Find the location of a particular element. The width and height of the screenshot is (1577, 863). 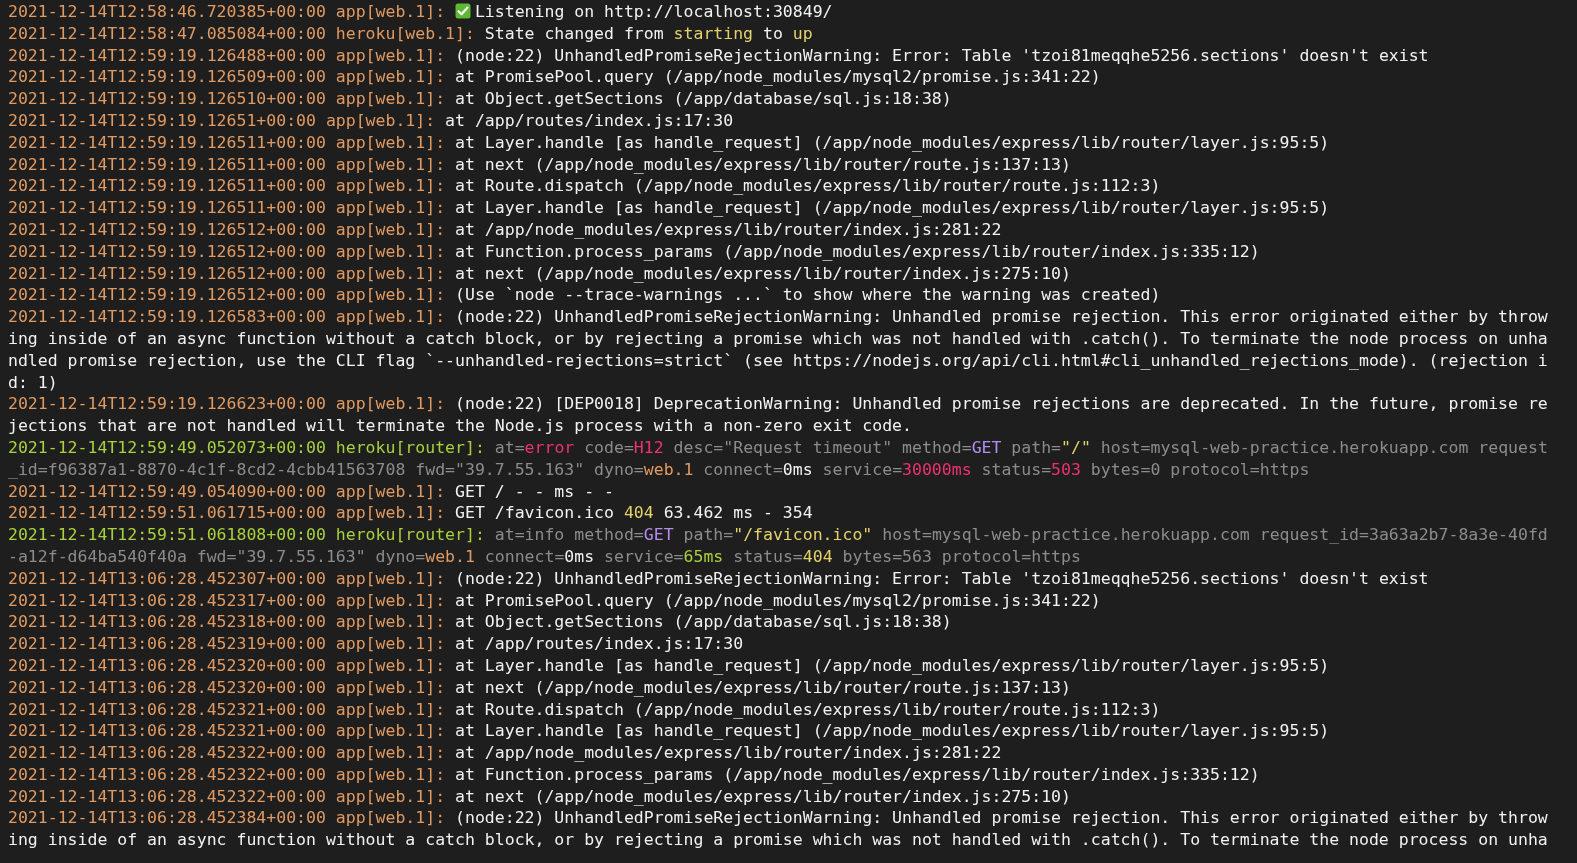

log-line: 2021-12-14T13:06:28.452320+00:00 app[web.1]: at Layer.handle [as handle_request] (/app/node_modules/express/lib/router/layer.js:95:5) is located at coordinates (669, 665).